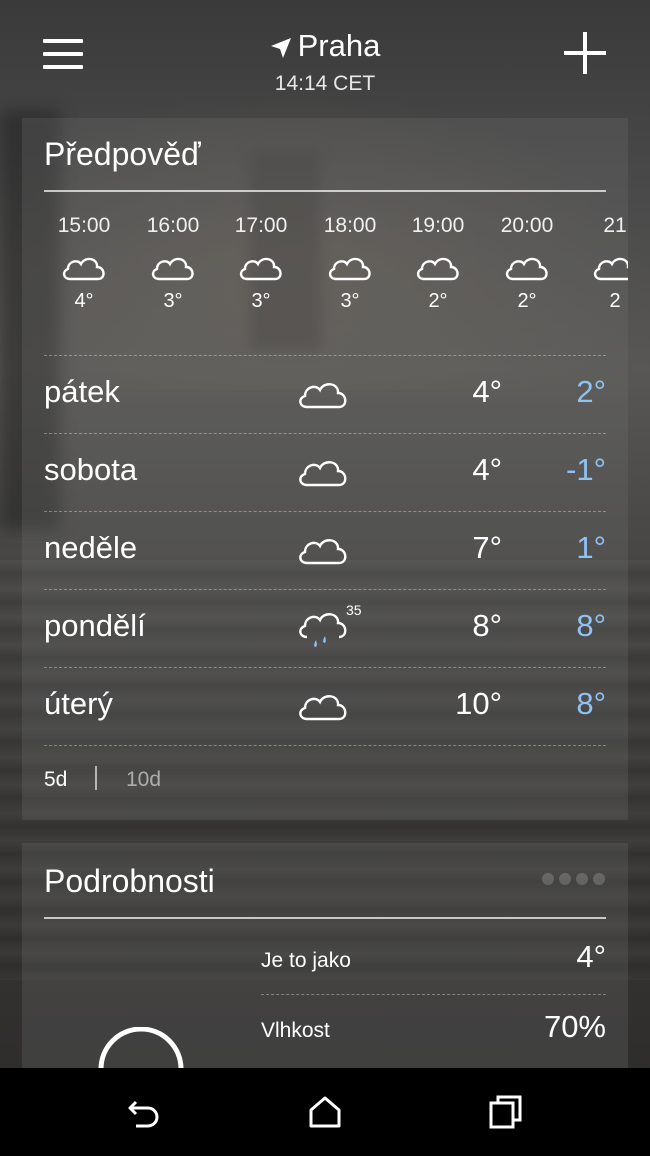  What do you see at coordinates (574, 880) in the screenshot?
I see `more-options-icon` at bounding box center [574, 880].